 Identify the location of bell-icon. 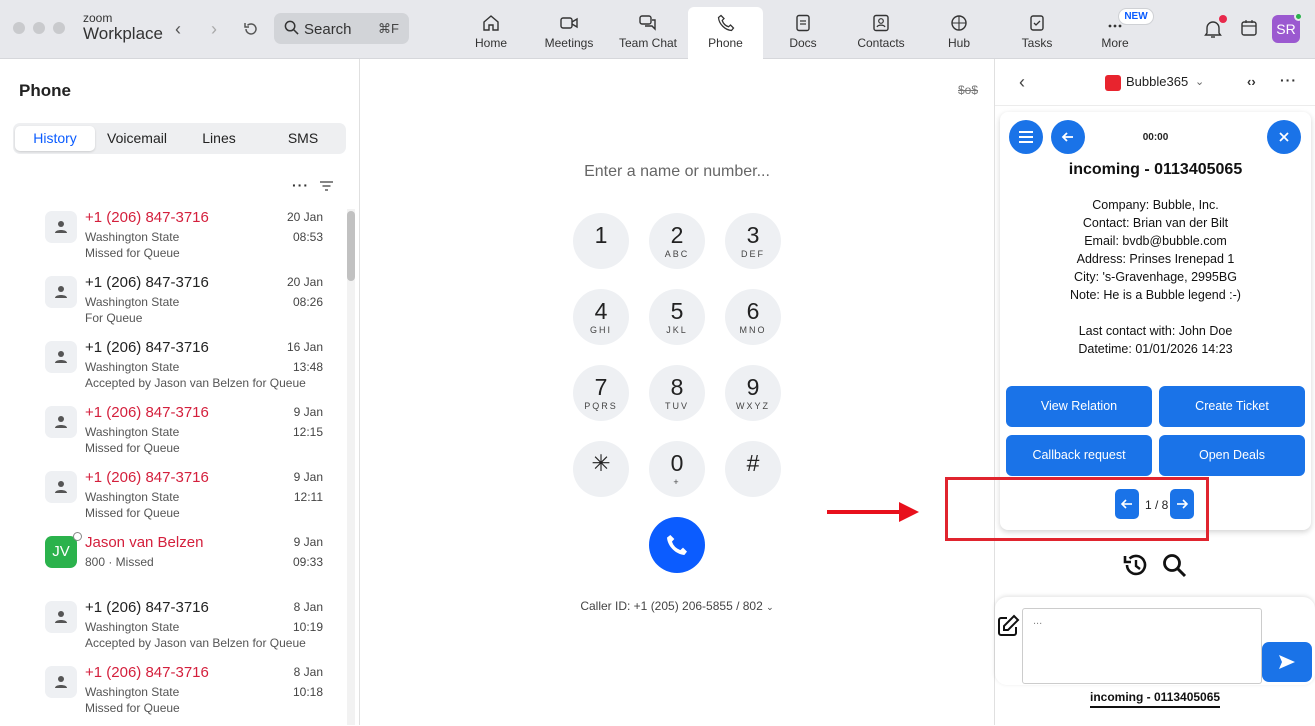
(1213, 29).